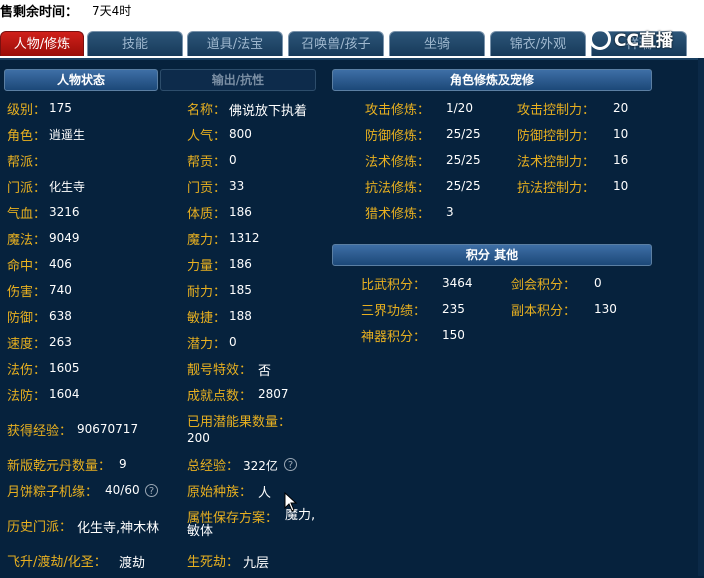  What do you see at coordinates (60, 316) in the screenshot?
I see `stat-value: 638` at bounding box center [60, 316].